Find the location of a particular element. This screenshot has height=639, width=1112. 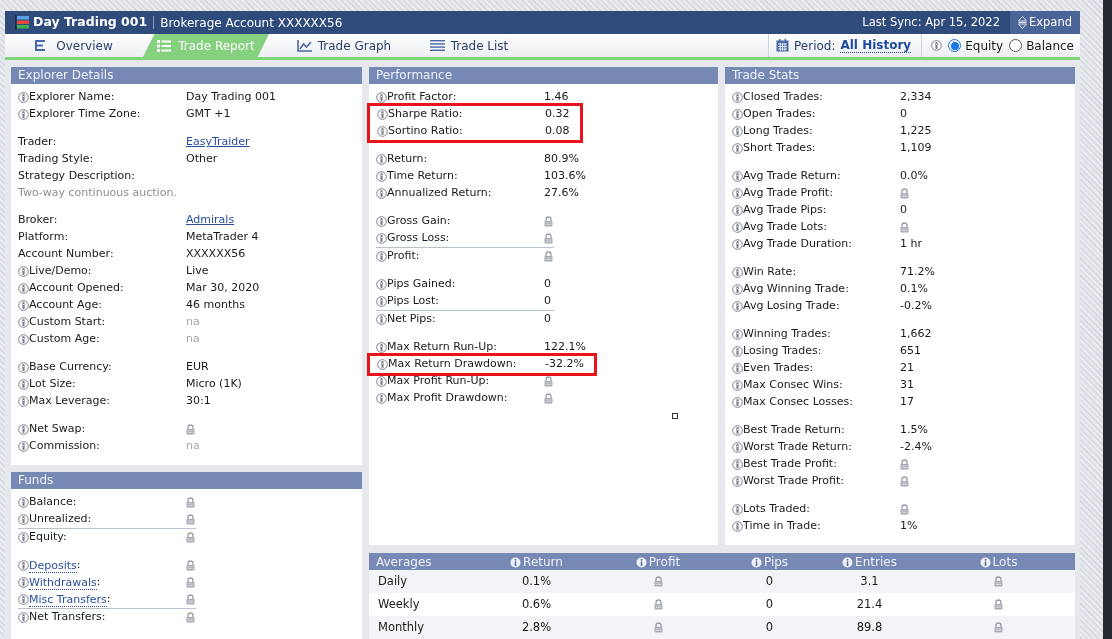

tab: Overview is located at coordinates (74, 45).